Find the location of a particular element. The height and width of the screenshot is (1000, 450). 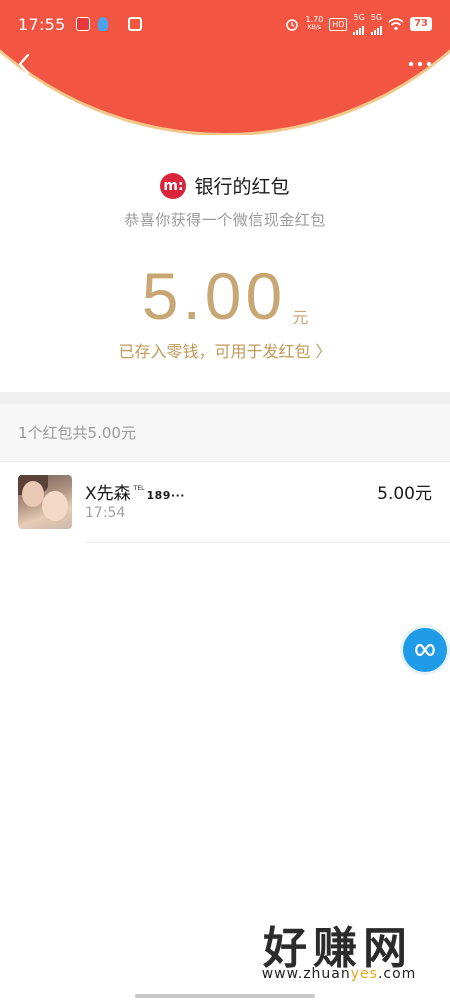

qq-icon is located at coordinates (102, 24).